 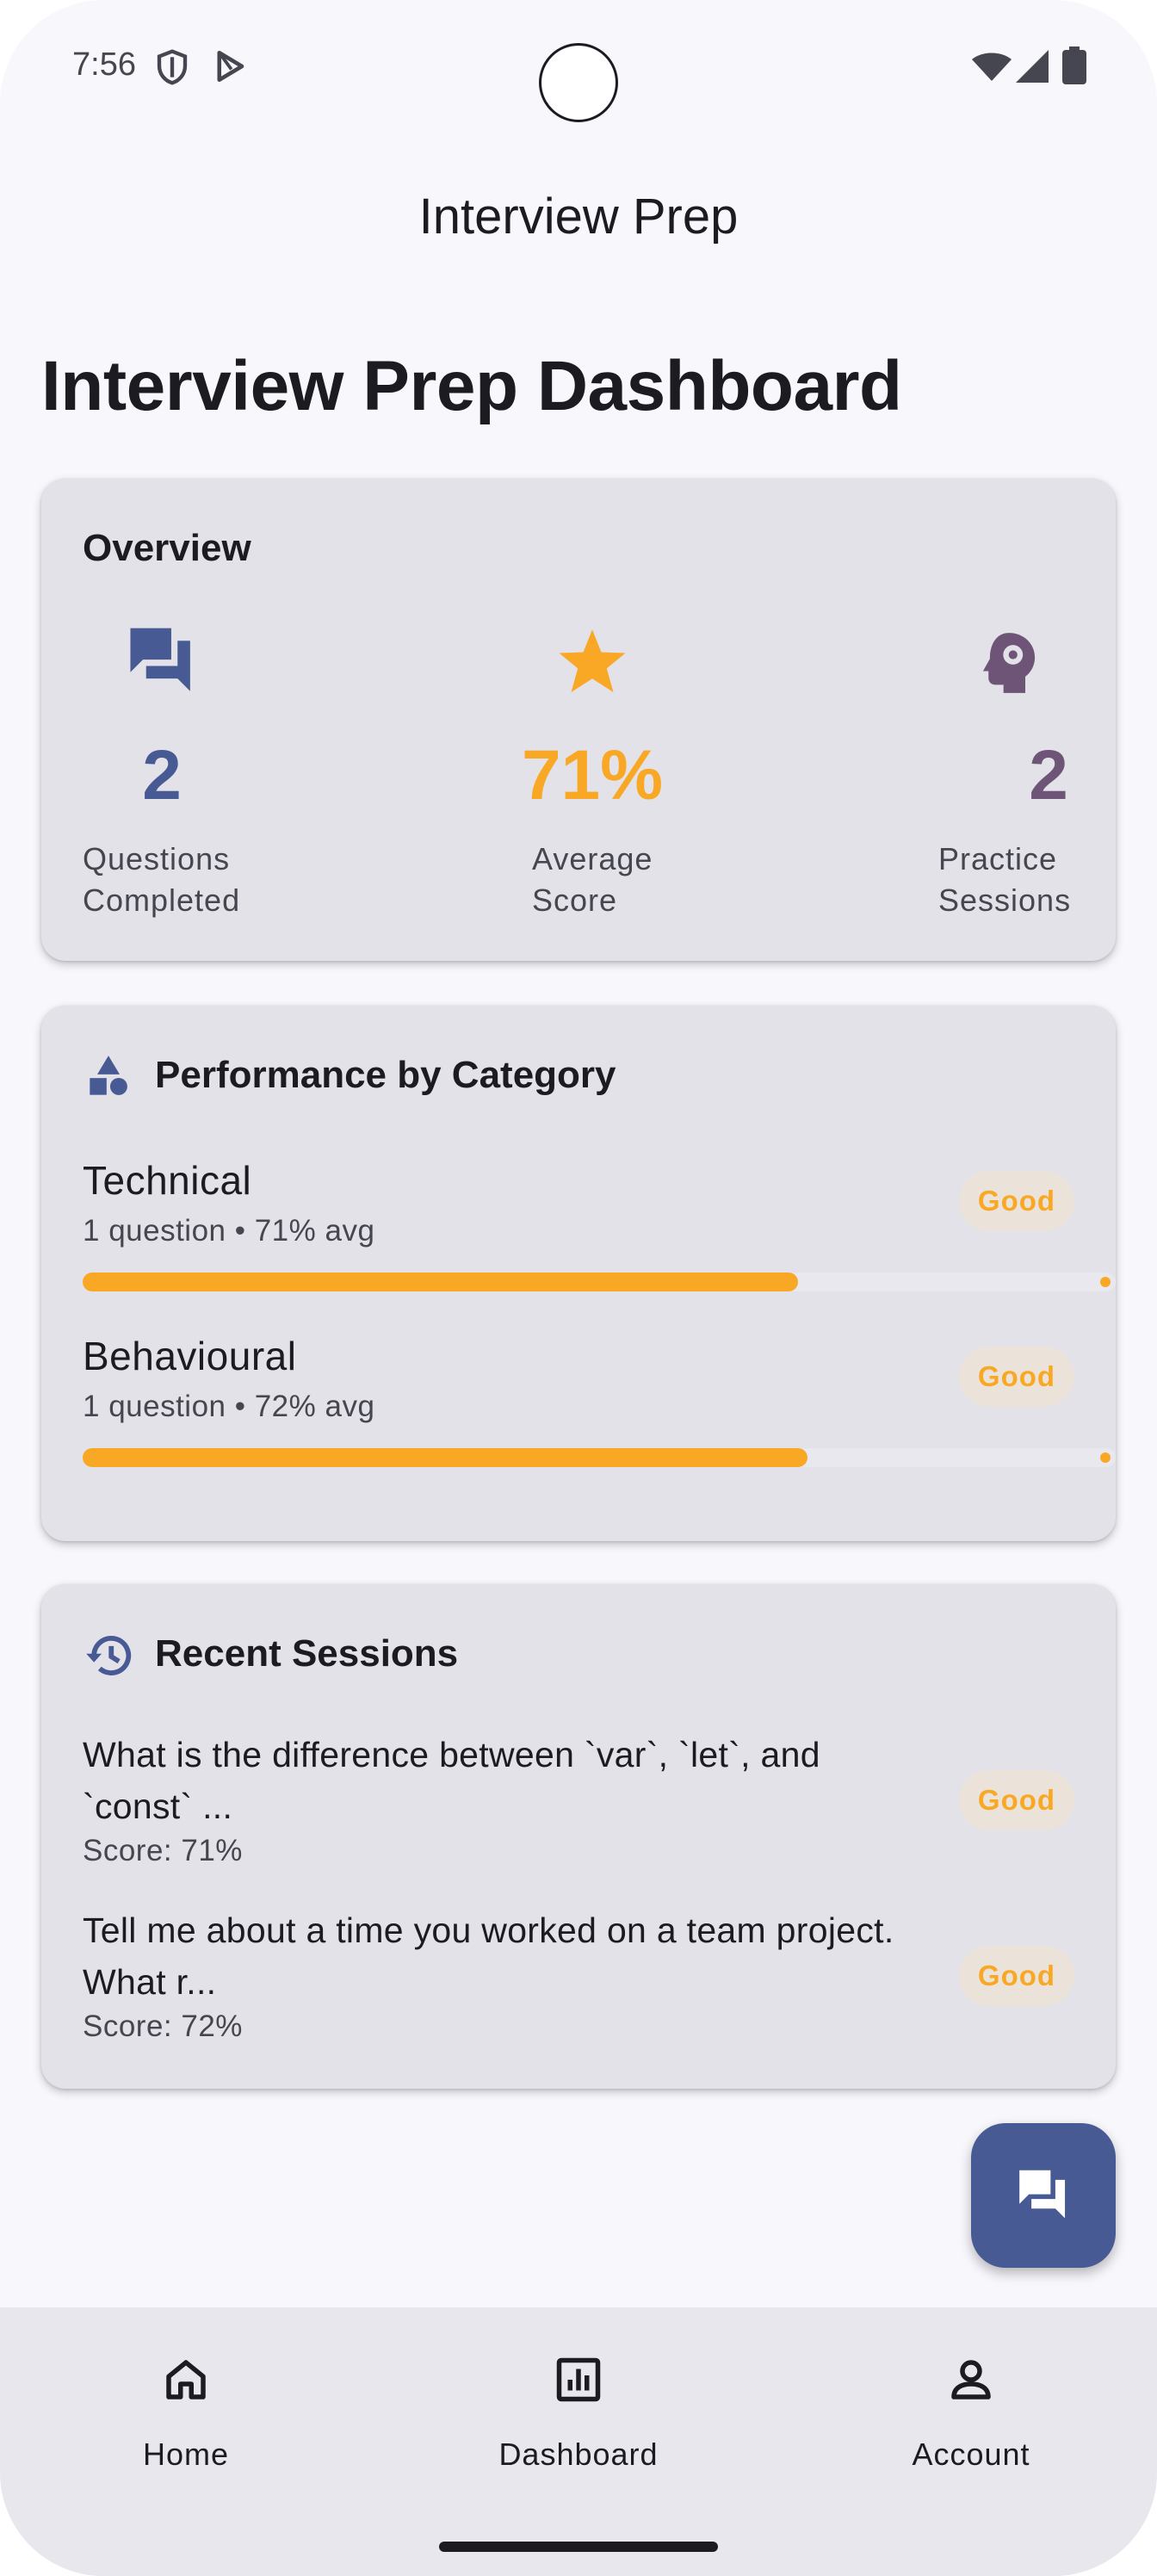 I want to click on star-icon, so click(x=593, y=661).